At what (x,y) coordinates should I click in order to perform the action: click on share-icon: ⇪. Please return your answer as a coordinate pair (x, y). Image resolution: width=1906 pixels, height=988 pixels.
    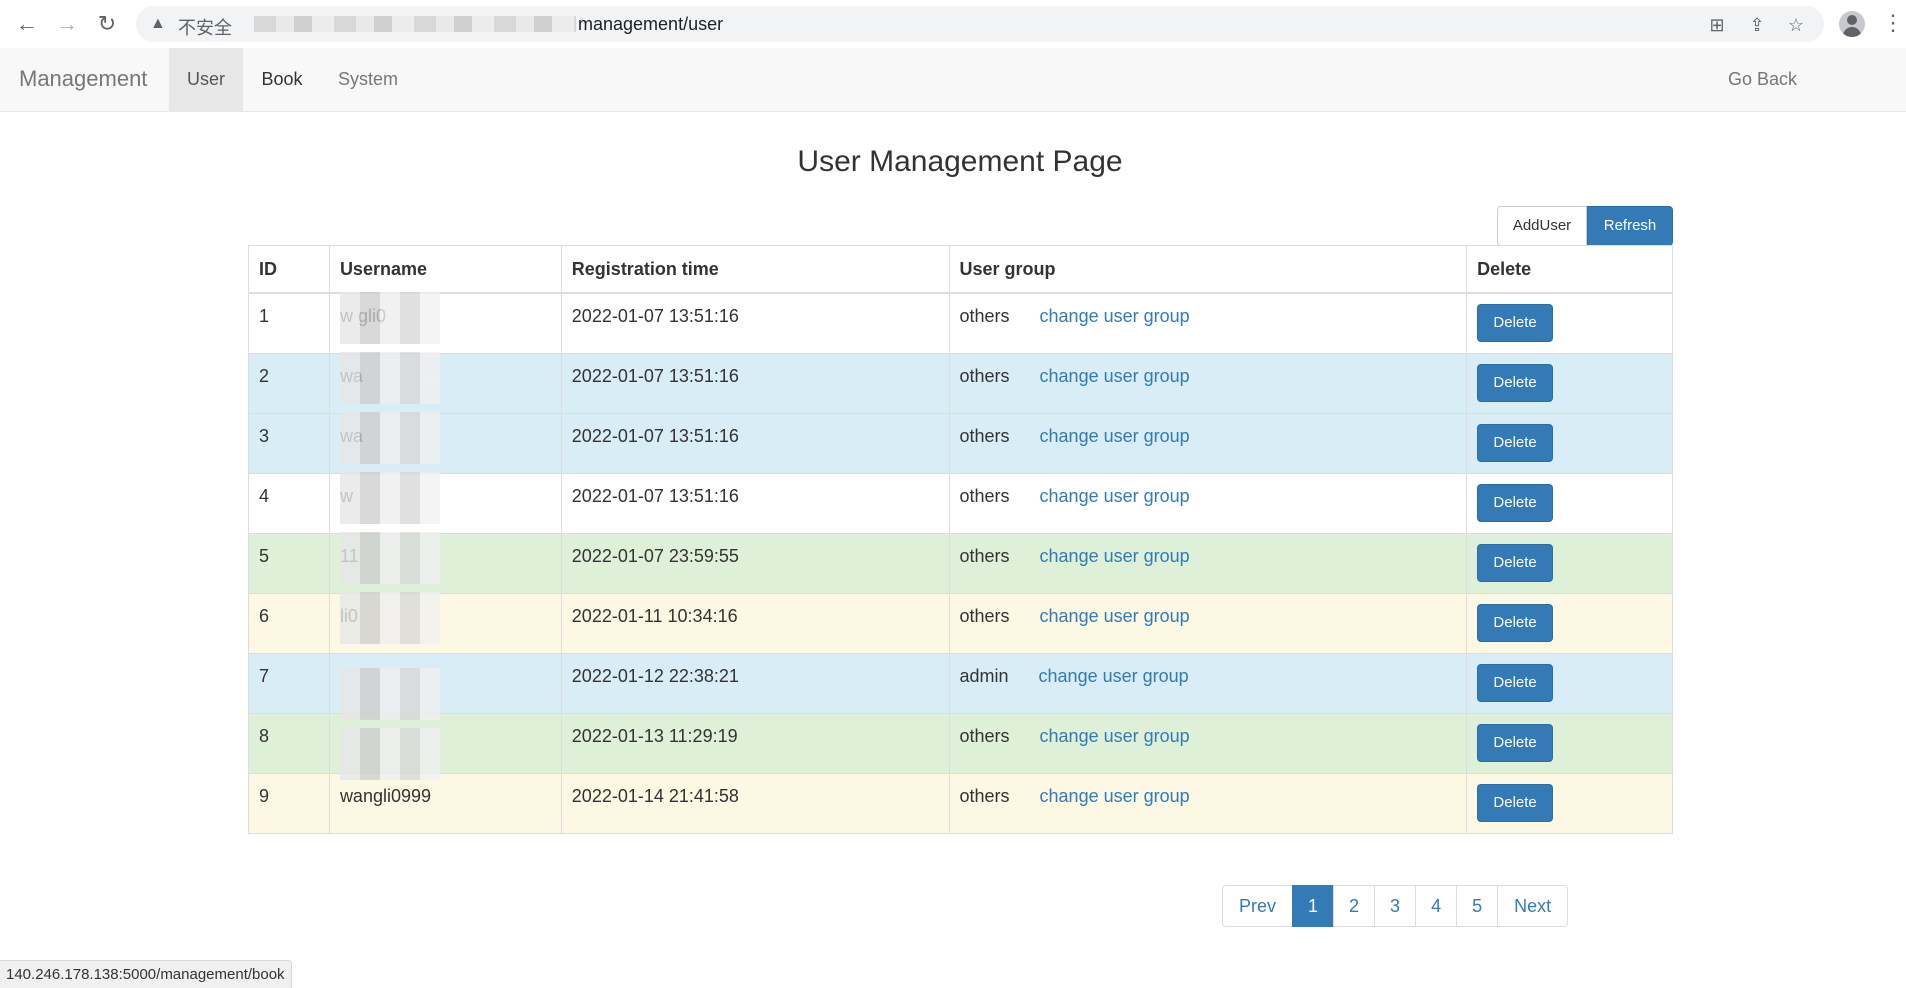
    Looking at the image, I should click on (1757, 25).